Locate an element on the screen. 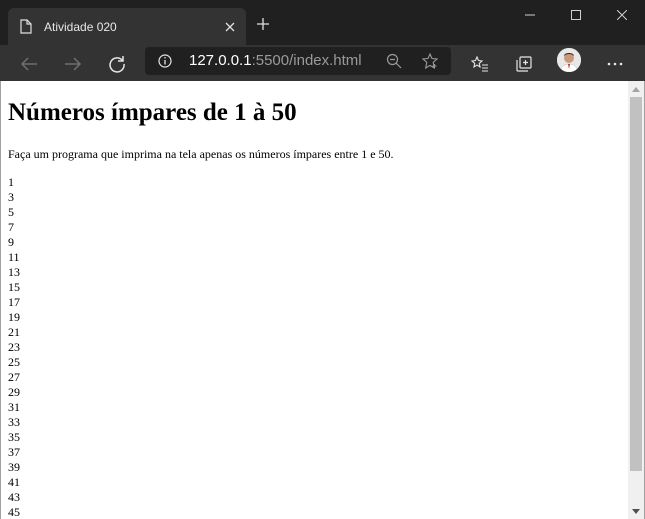 This screenshot has width=645, height=519. close-window-icon is located at coordinates (622, 15).